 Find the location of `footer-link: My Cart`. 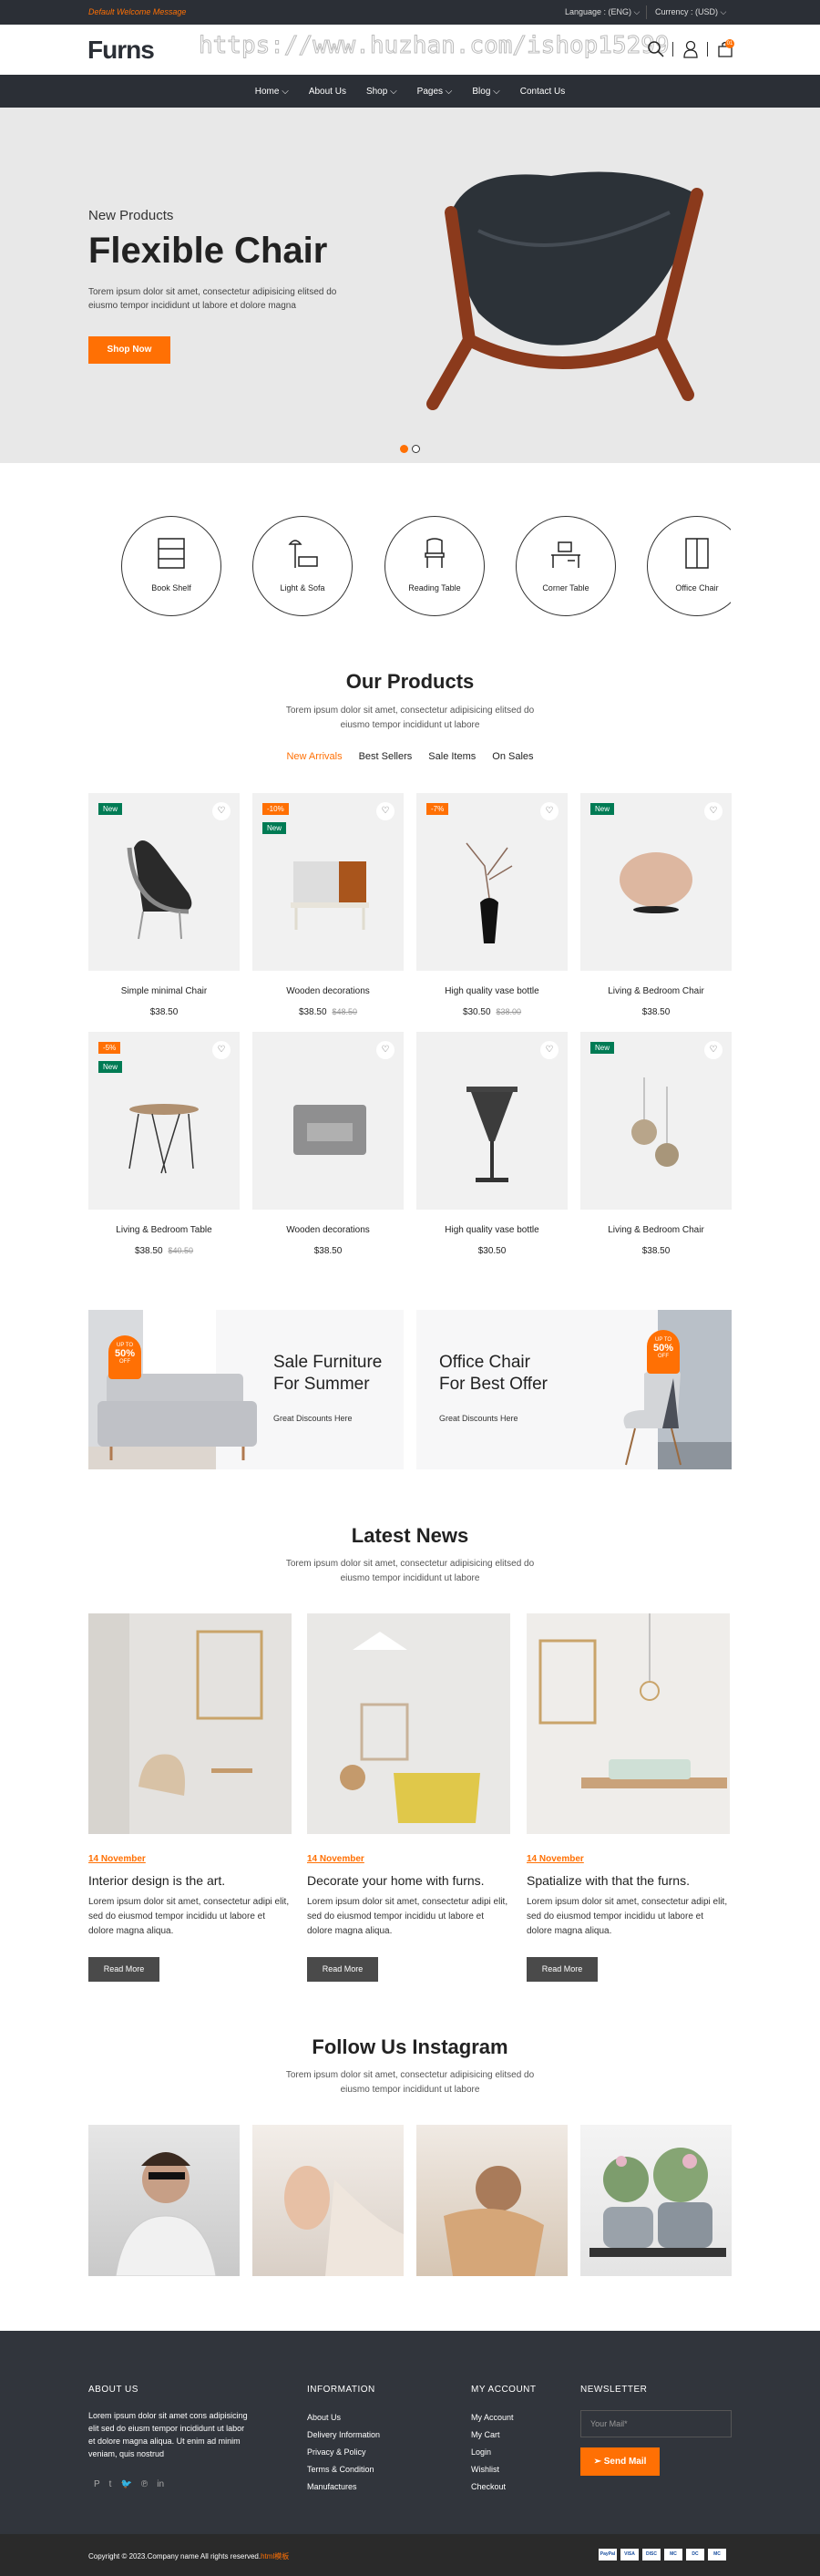

footer-link: My Cart is located at coordinates (493, 2435).